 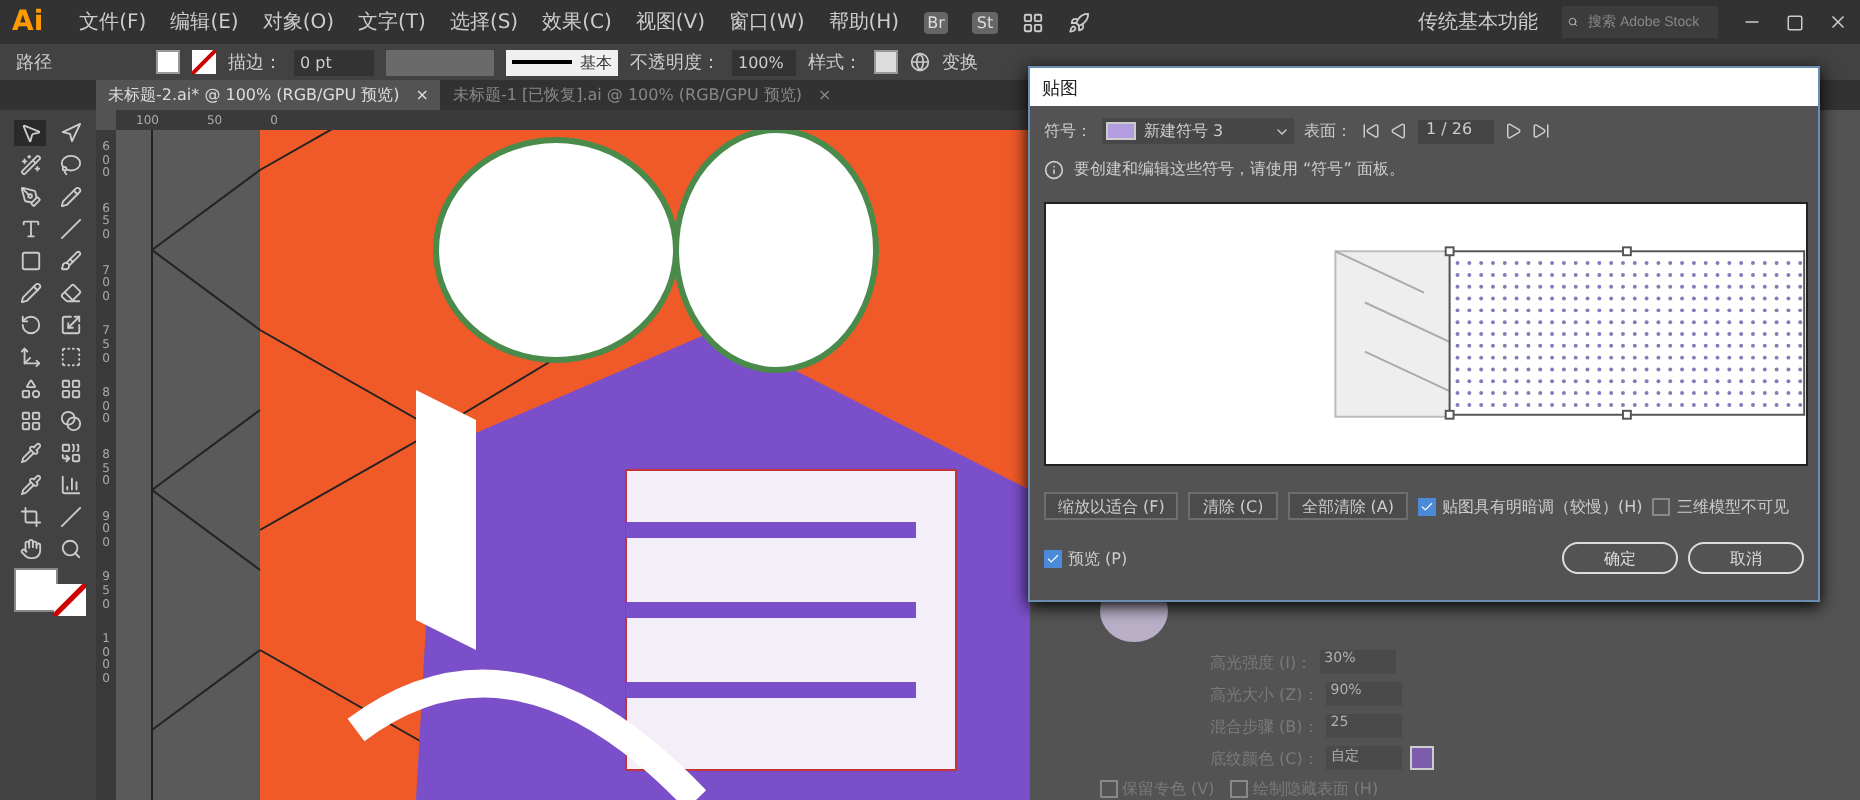 I want to click on surface-field: 1 / 26, so click(x=1456, y=131).